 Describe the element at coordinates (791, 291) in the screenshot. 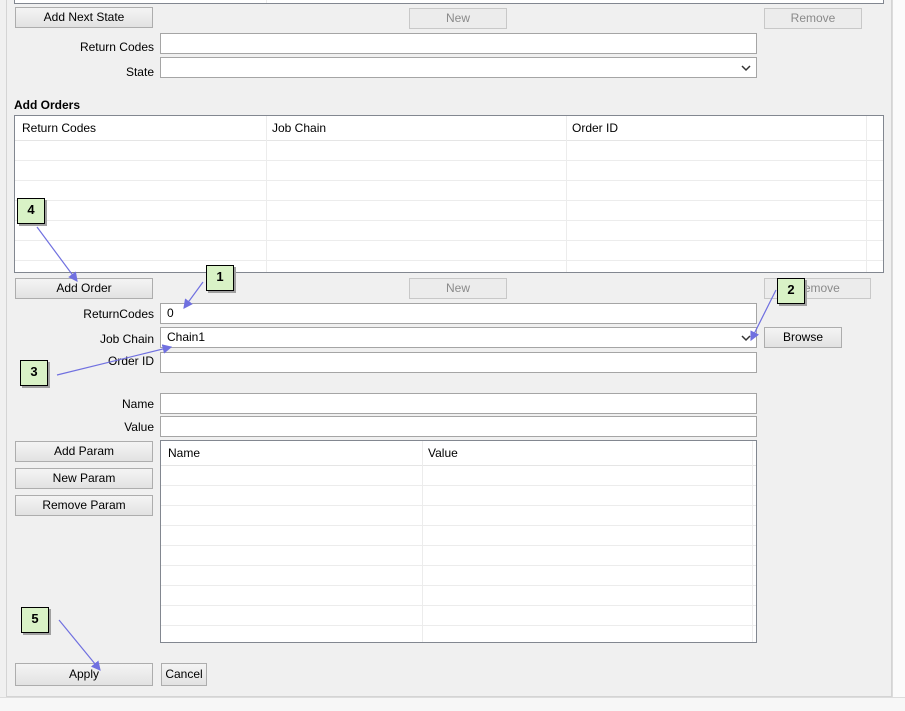

I see `callout-2: 2` at that location.